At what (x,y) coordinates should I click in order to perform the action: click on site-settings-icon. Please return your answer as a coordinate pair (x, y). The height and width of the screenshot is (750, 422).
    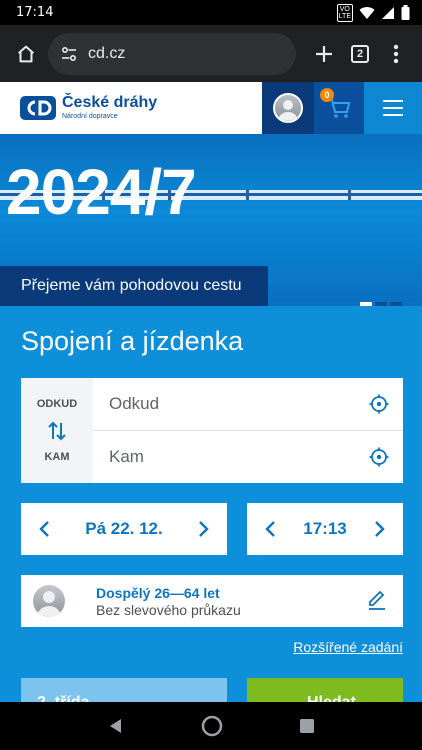
    Looking at the image, I should click on (69, 54).